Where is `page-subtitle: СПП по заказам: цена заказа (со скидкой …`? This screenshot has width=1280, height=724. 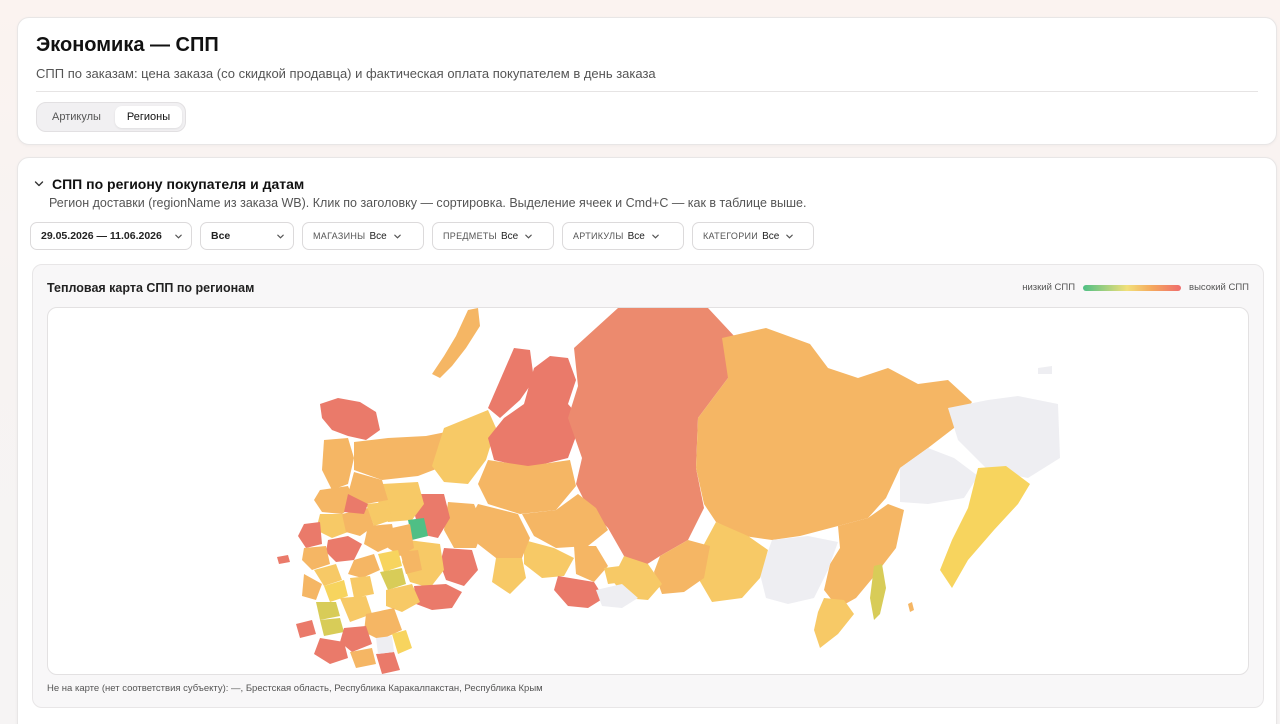 page-subtitle: СПП по заказам: цена заказа (со скидкой … is located at coordinates (346, 73).